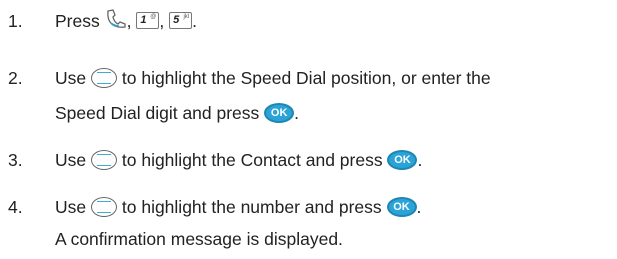 This screenshot has height=259, width=617. I want to click on step-number: 2., so click(15, 78).